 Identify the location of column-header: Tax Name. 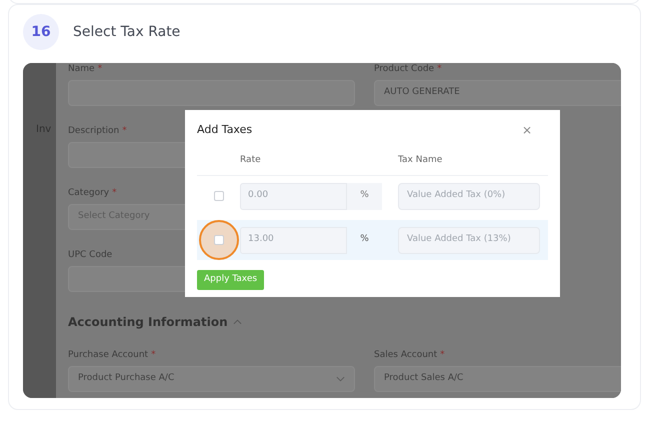
(420, 160).